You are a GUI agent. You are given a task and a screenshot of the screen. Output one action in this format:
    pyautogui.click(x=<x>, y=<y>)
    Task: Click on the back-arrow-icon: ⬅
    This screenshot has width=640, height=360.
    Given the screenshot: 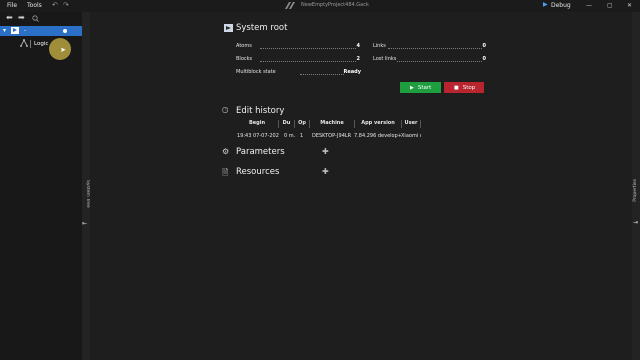 What is the action you would take?
    pyautogui.click(x=9, y=17)
    